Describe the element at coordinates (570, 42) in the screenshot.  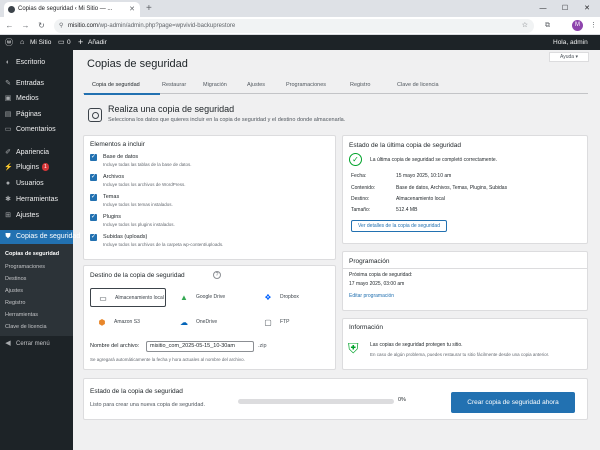
I see `greeting-link: Hola, admin` at that location.